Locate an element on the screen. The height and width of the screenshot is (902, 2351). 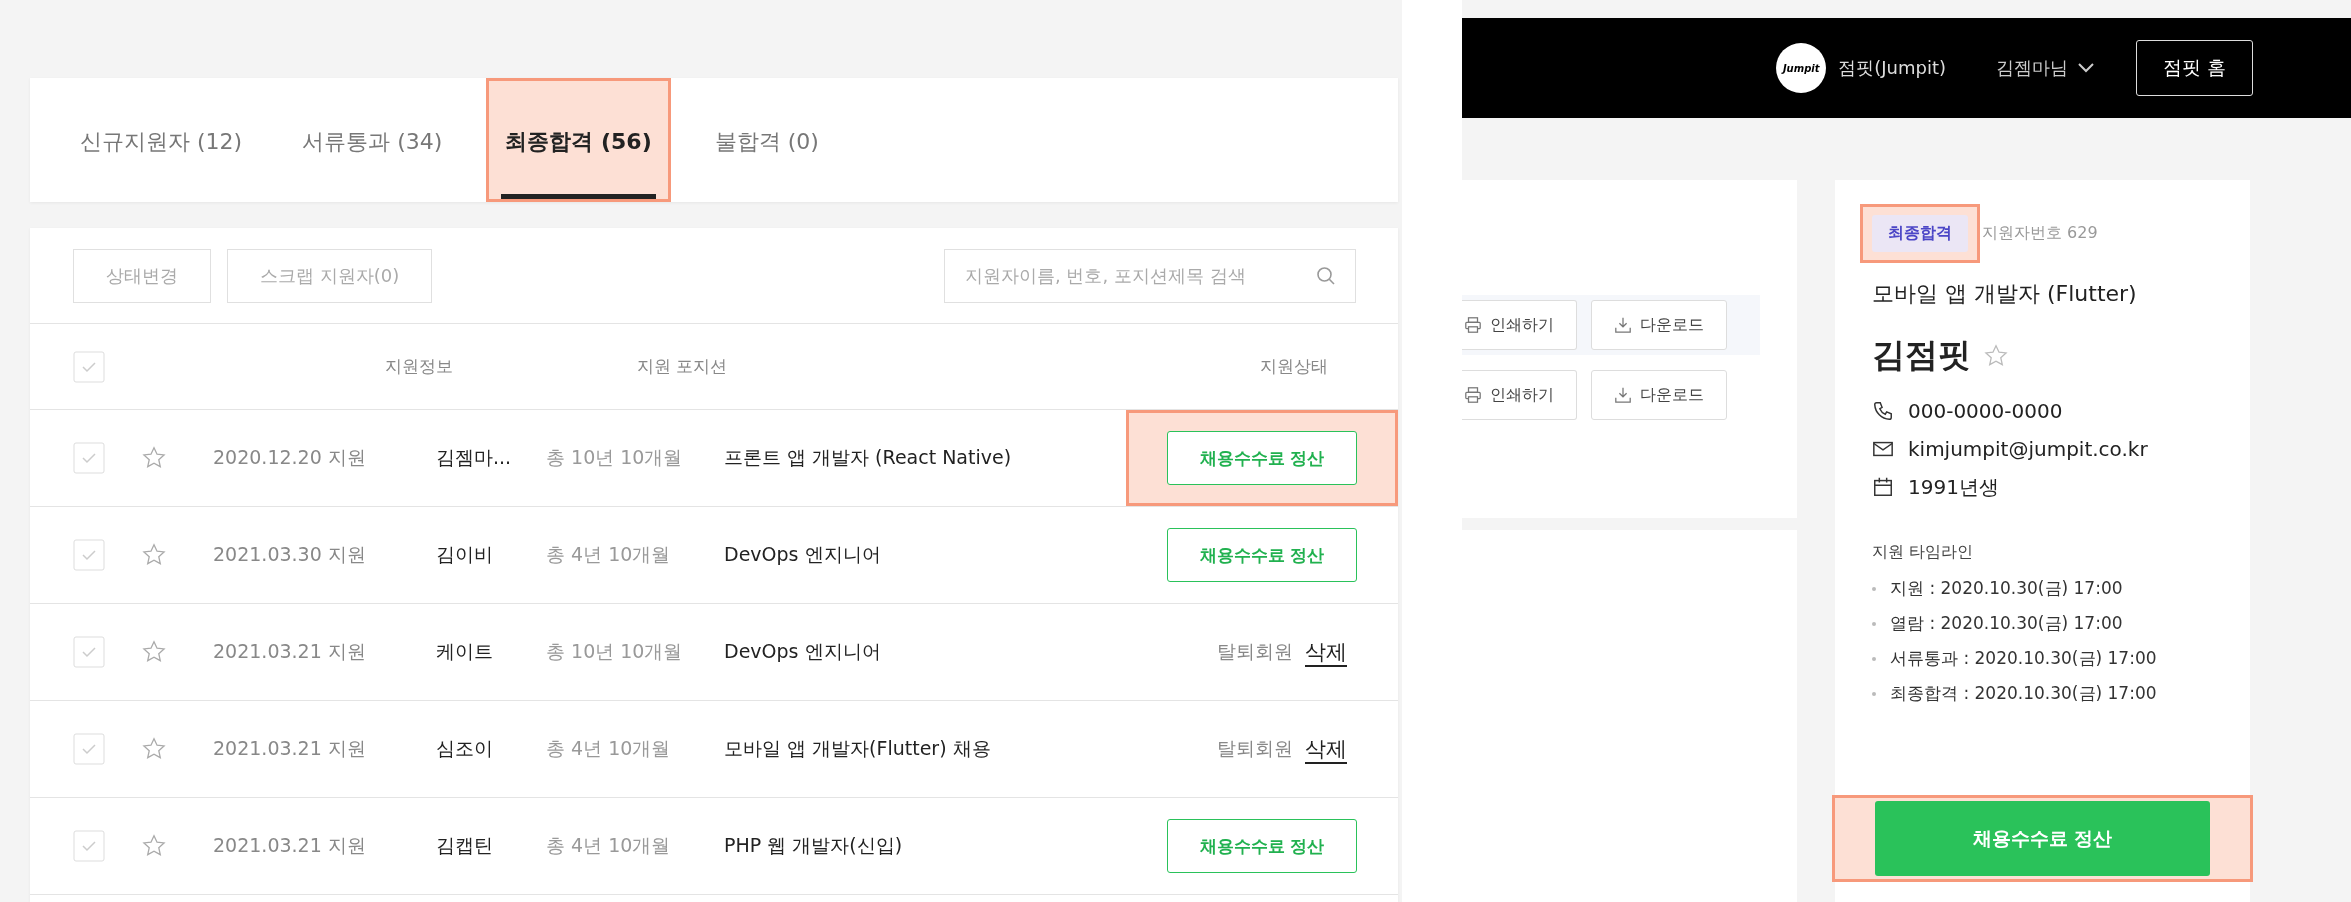
applicant-name: 심조이 is located at coordinates (465, 748).